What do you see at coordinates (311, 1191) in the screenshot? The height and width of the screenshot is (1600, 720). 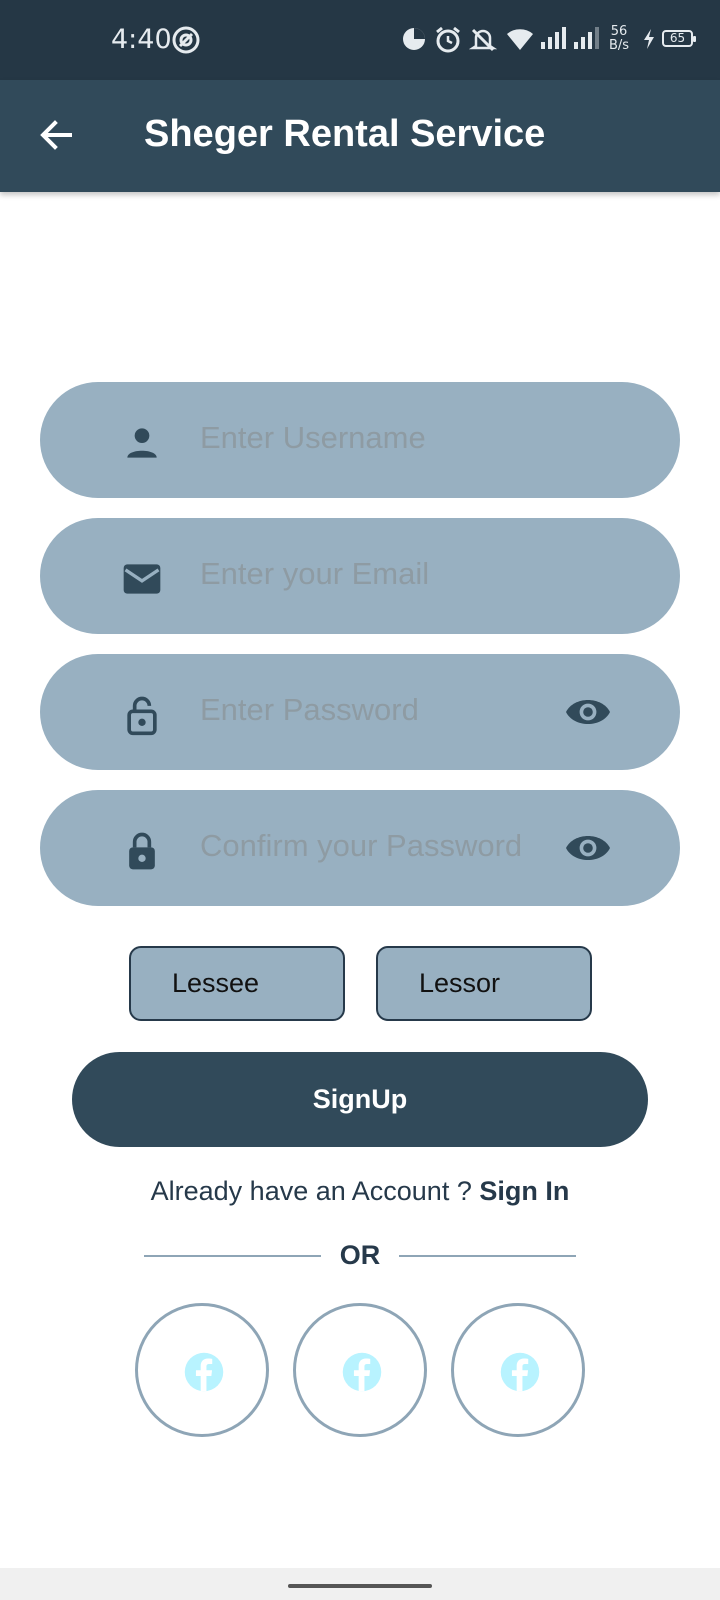 I see `account-prompt-text: Already have an Account ?` at bounding box center [311, 1191].